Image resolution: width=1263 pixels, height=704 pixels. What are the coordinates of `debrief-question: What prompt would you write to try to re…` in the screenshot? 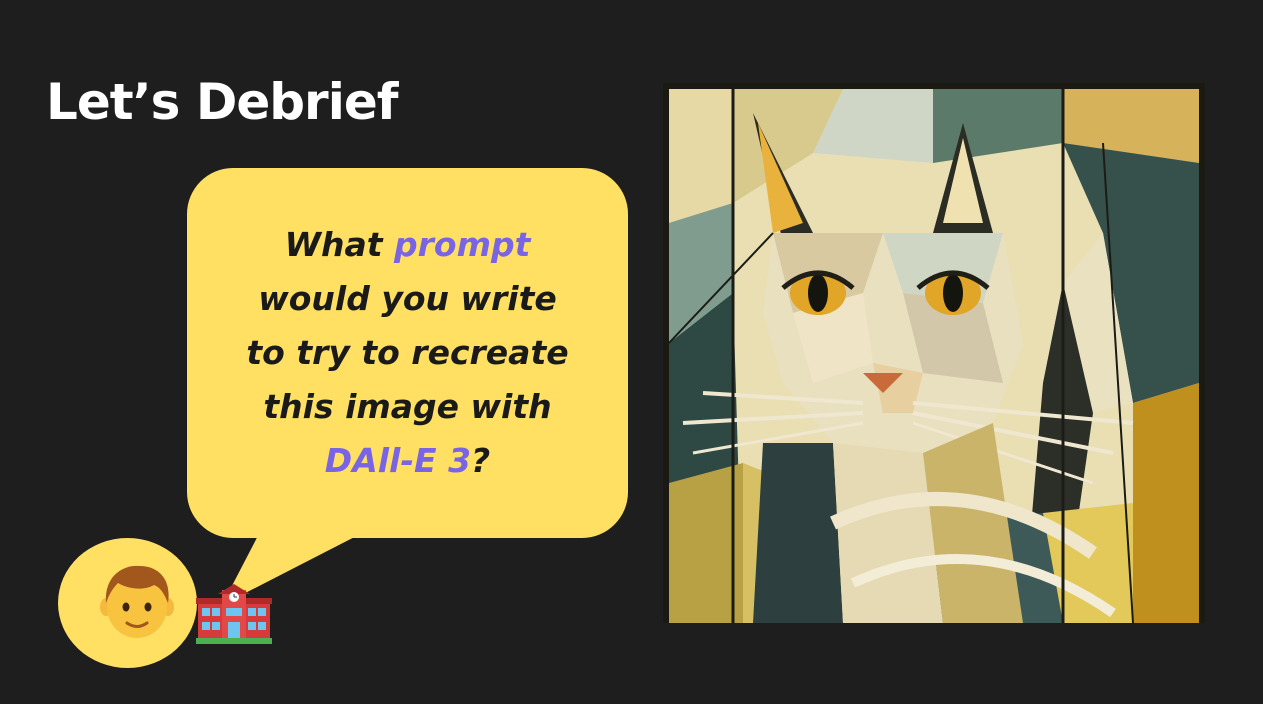 It's located at (408, 353).